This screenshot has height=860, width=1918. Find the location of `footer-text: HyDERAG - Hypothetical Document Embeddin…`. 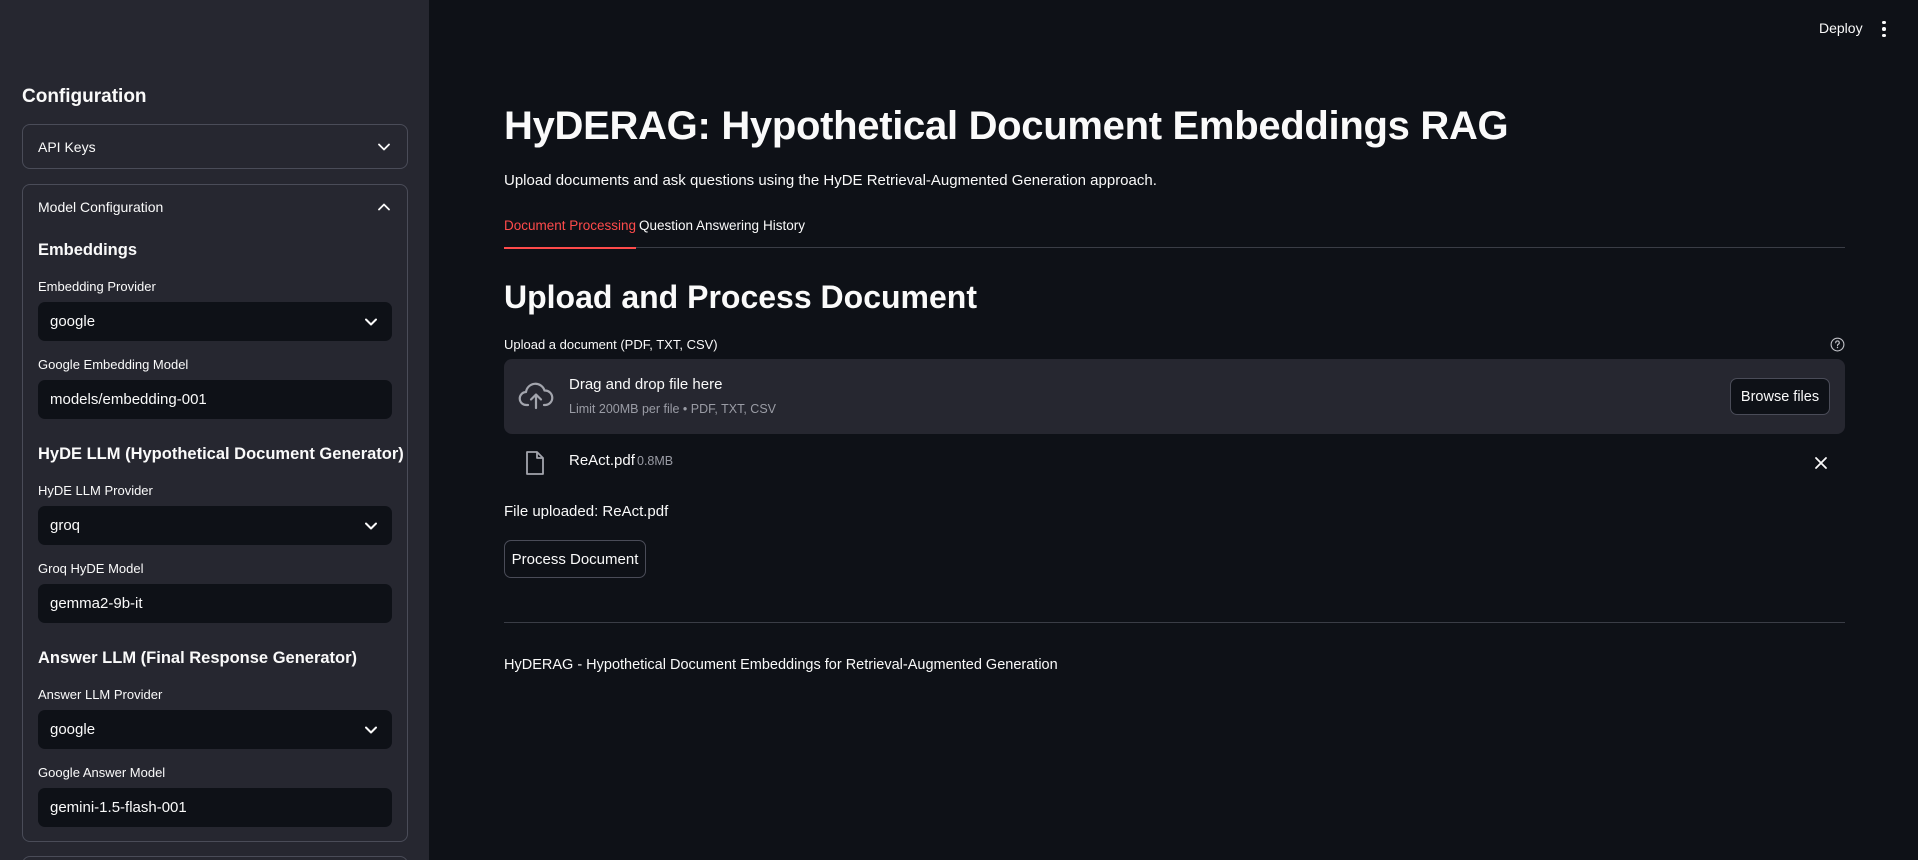

footer-text: HyDERAG - Hypothetical Document Embeddin… is located at coordinates (781, 665).